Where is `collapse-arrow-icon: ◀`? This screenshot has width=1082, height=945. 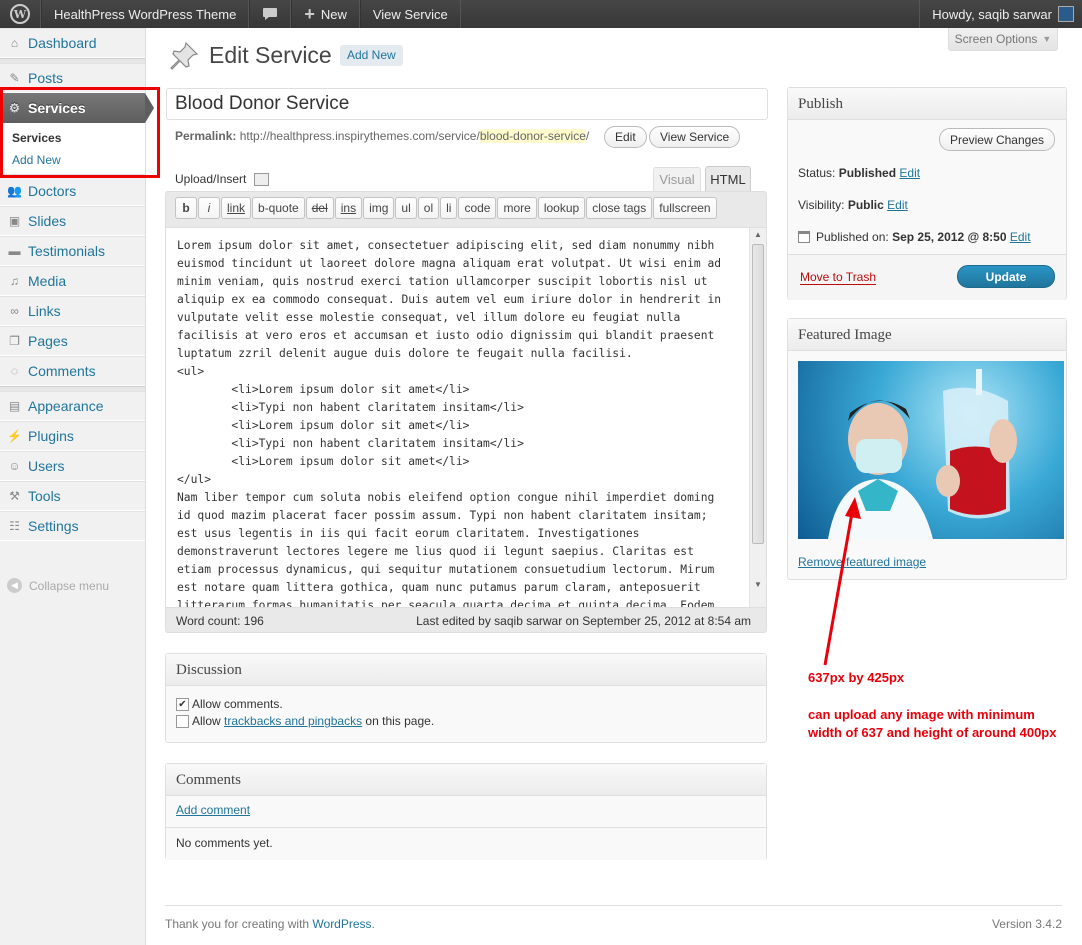 collapse-arrow-icon: ◀ is located at coordinates (14, 585).